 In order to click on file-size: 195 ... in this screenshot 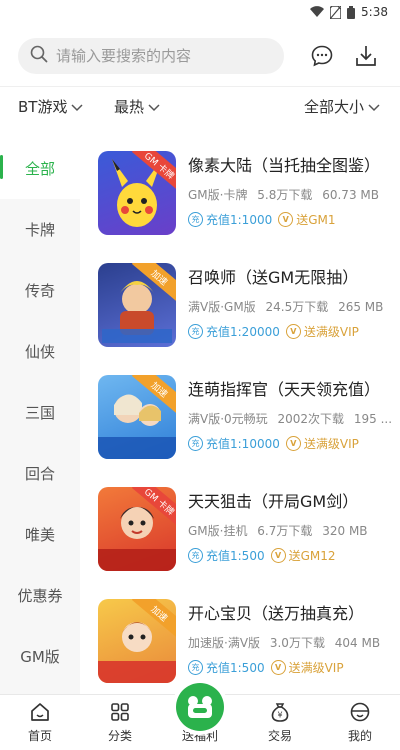, I will do `click(373, 419)`.